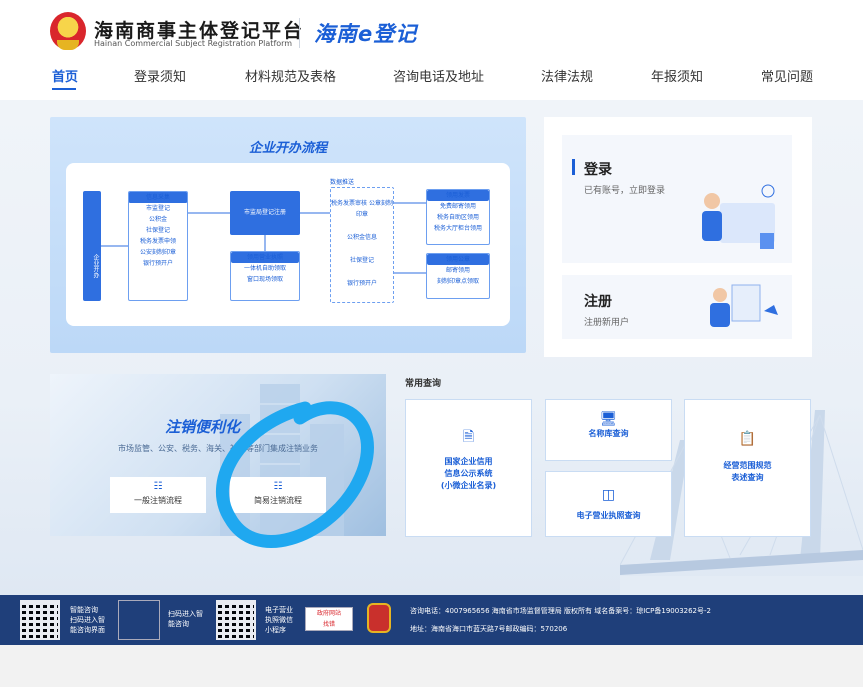 The image size is (863, 687). What do you see at coordinates (677, 307) in the screenshot?
I see `register-card: 注册 注册新用户` at bounding box center [677, 307].